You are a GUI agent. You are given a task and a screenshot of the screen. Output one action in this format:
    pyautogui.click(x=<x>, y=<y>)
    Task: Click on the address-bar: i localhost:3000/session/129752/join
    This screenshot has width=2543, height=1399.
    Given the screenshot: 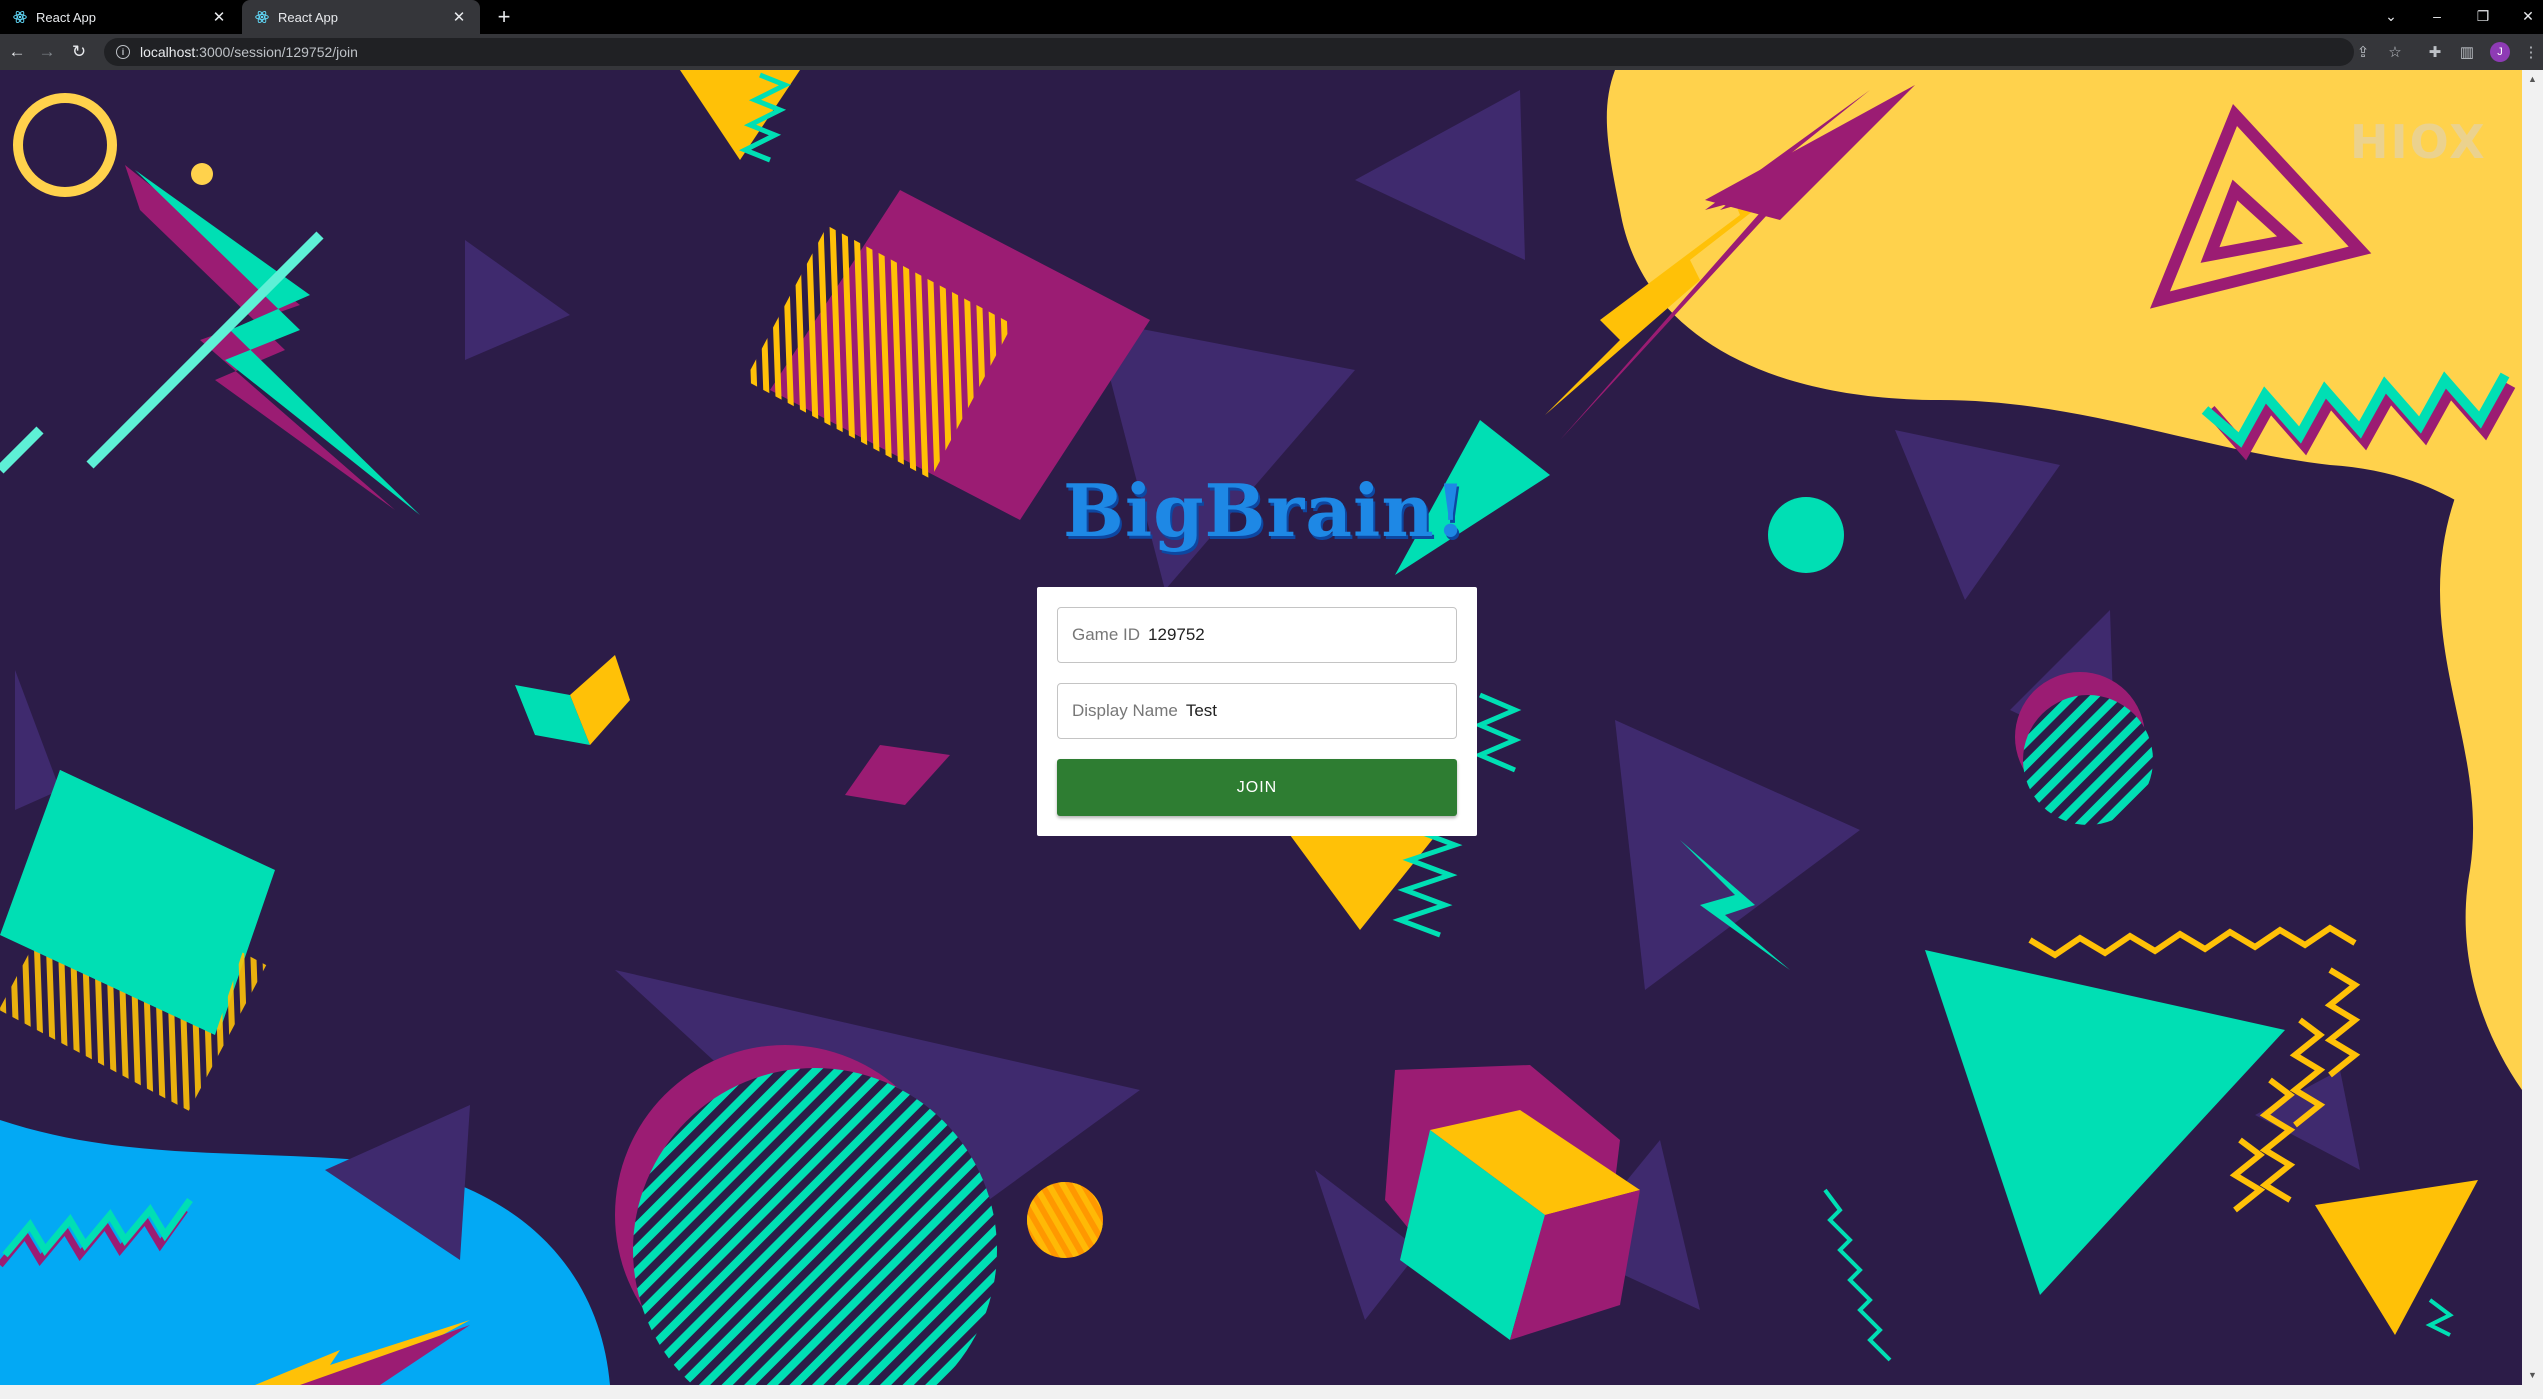 What is the action you would take?
    pyautogui.click(x=1229, y=52)
    